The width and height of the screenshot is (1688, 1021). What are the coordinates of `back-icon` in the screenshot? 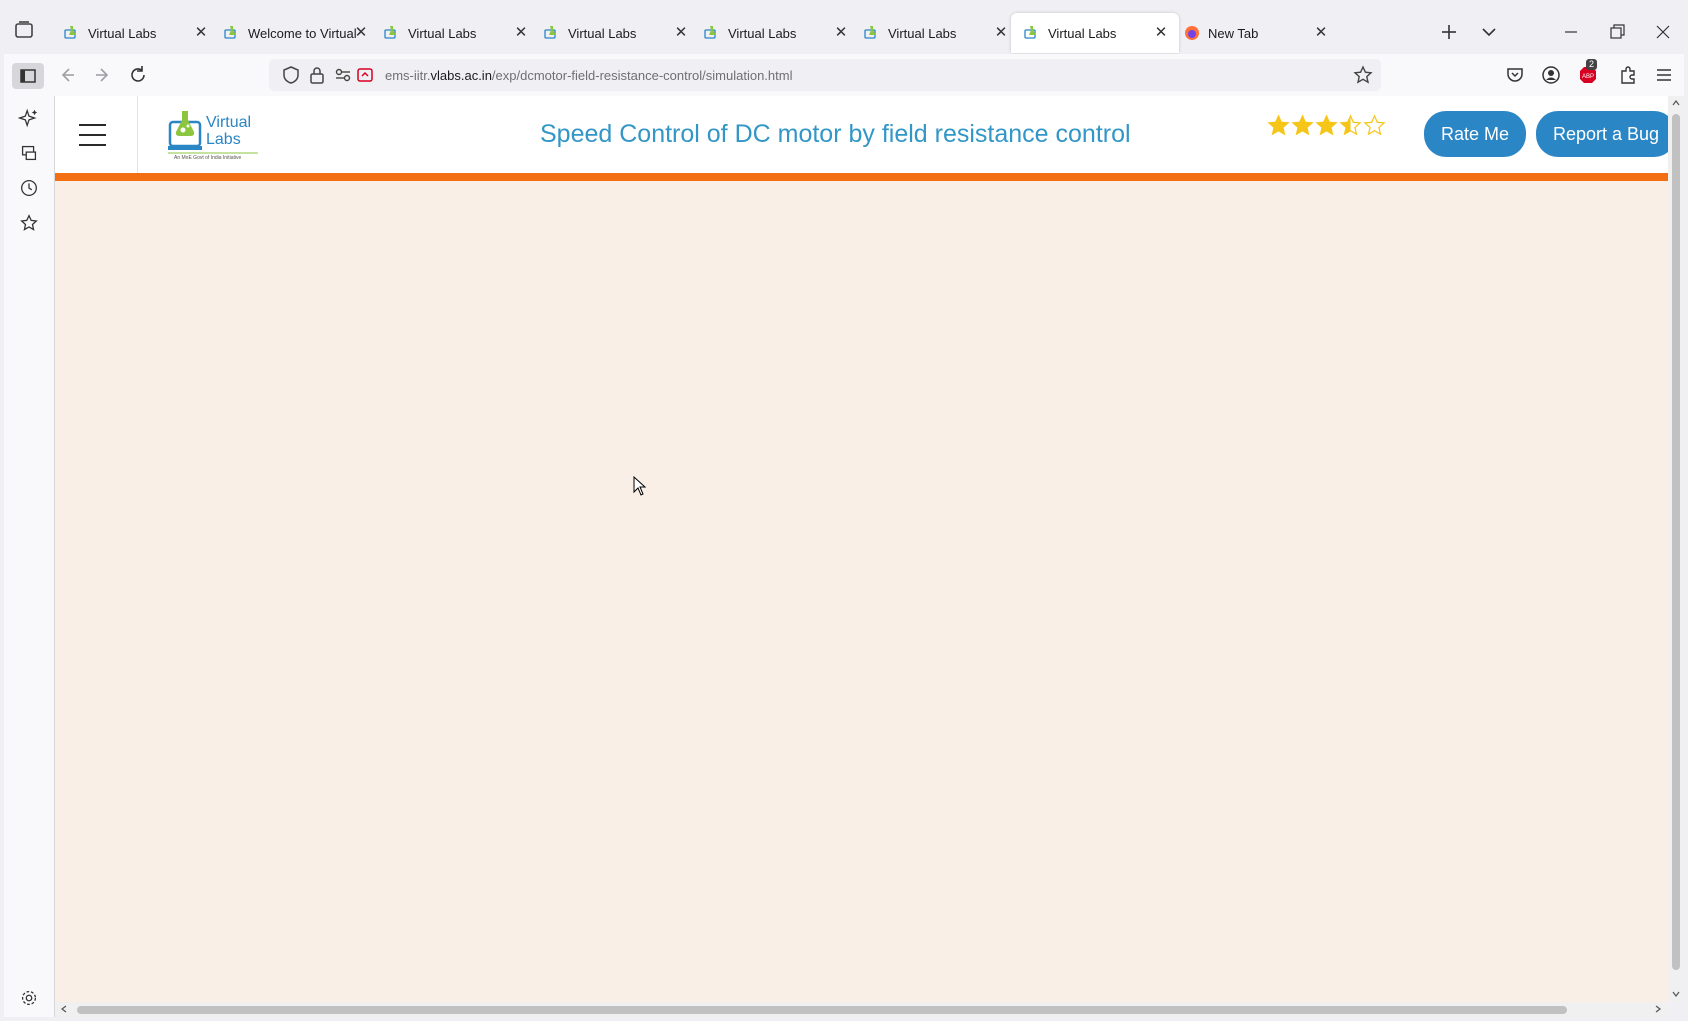 It's located at (67, 75).